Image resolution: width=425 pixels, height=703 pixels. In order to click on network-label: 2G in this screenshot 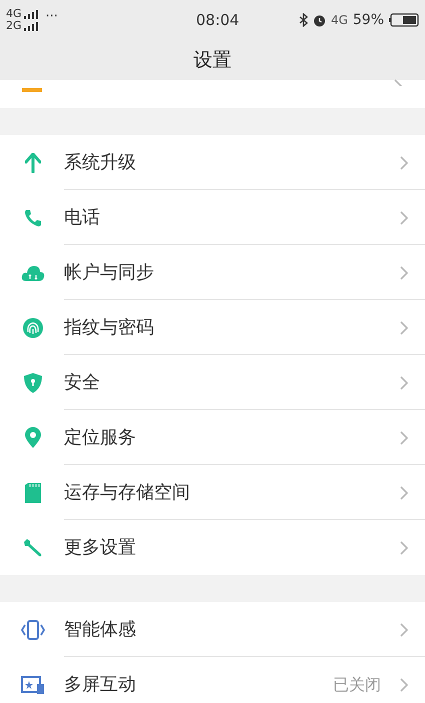, I will do `click(14, 26)`.